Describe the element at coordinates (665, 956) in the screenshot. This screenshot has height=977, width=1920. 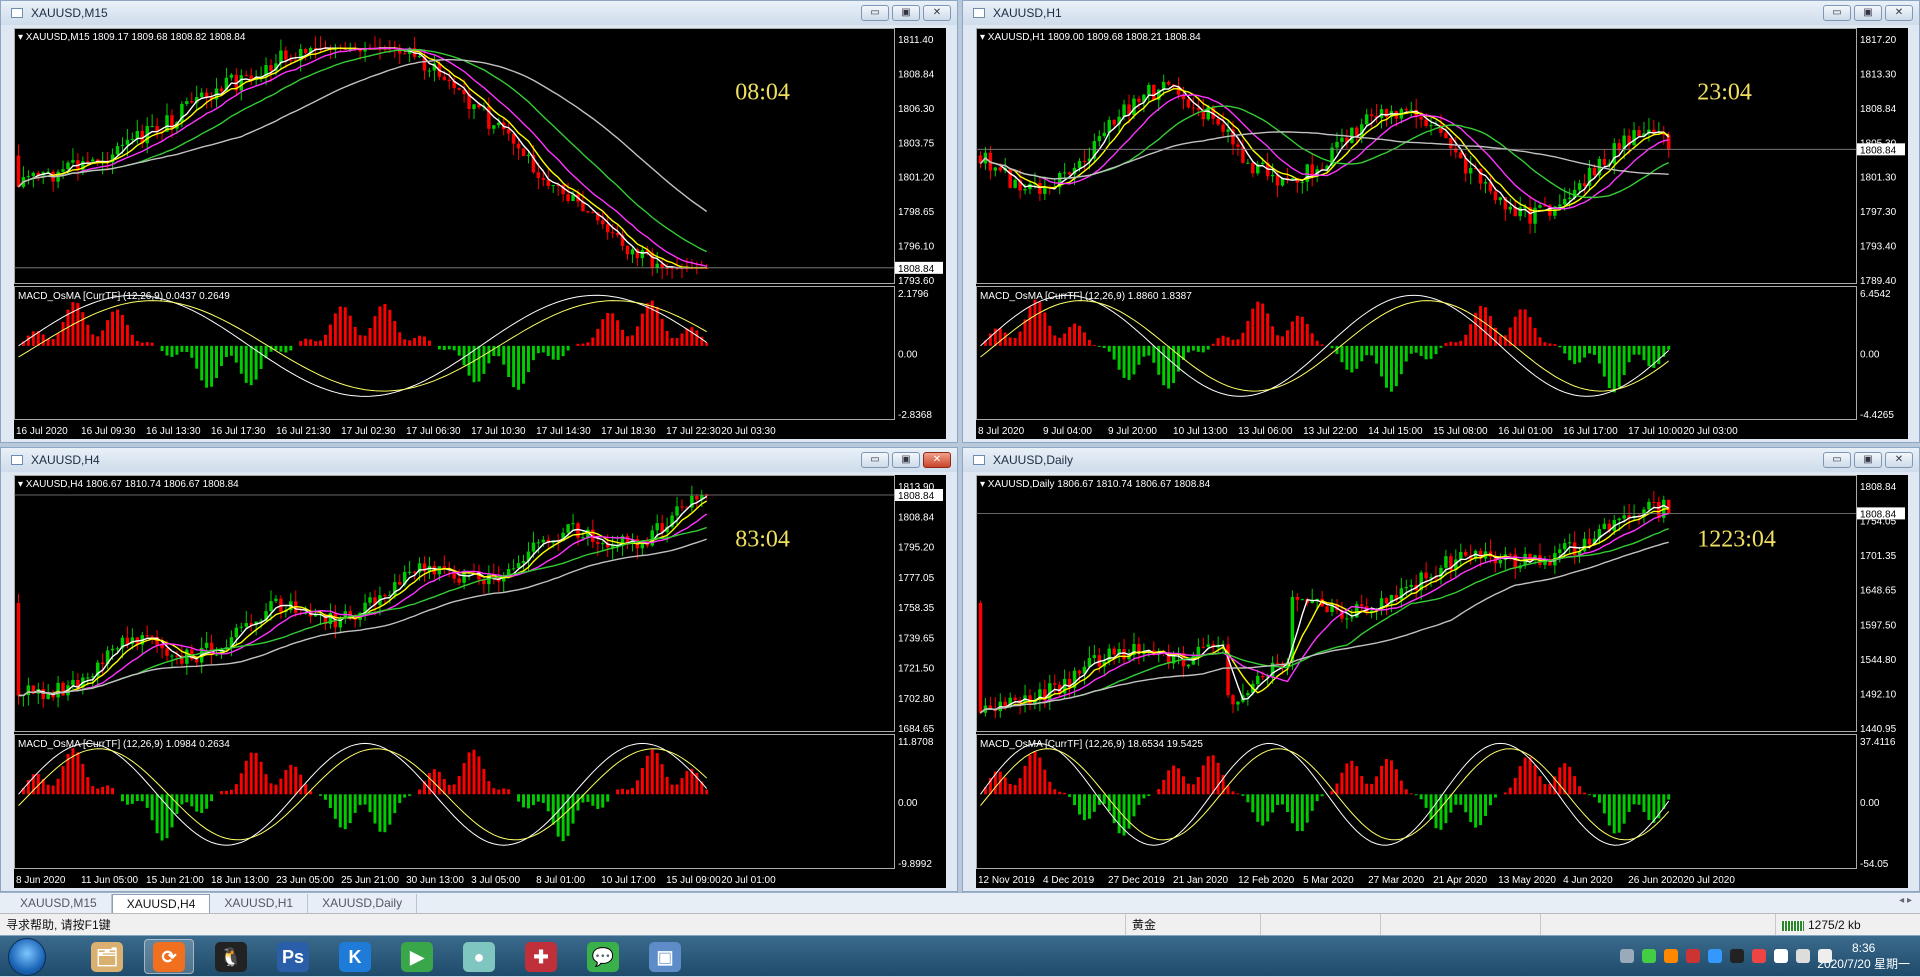
I see `taskbar-app-screen: ▣` at that location.